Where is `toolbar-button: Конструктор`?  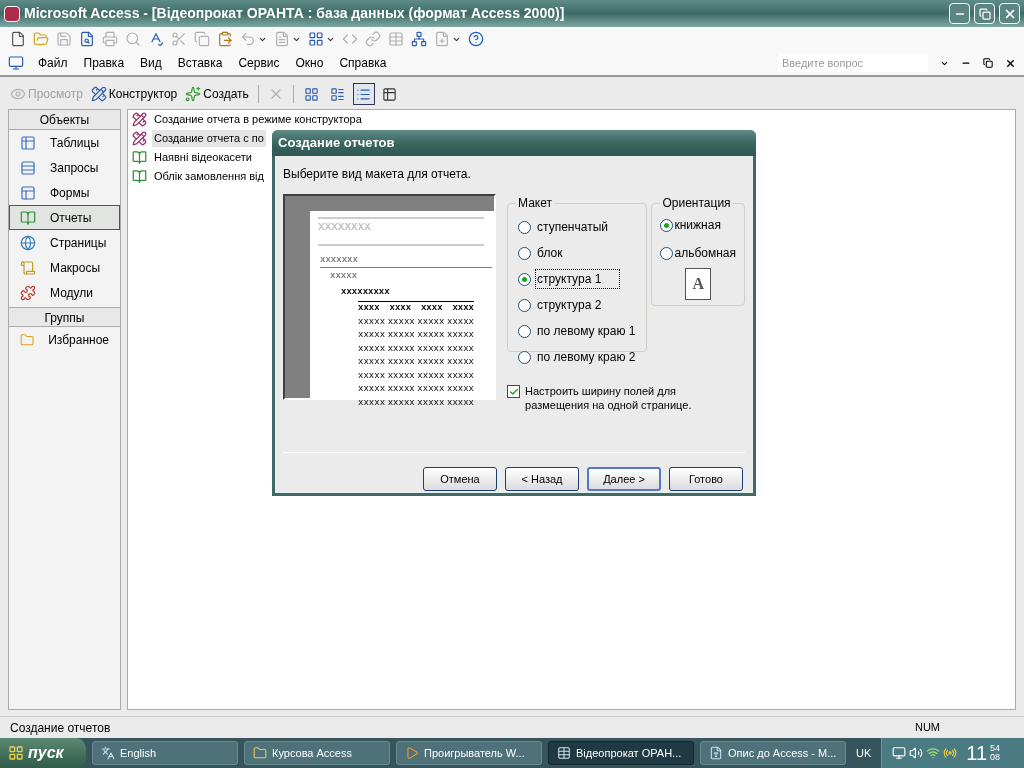 toolbar-button: Конструктор is located at coordinates (134, 94).